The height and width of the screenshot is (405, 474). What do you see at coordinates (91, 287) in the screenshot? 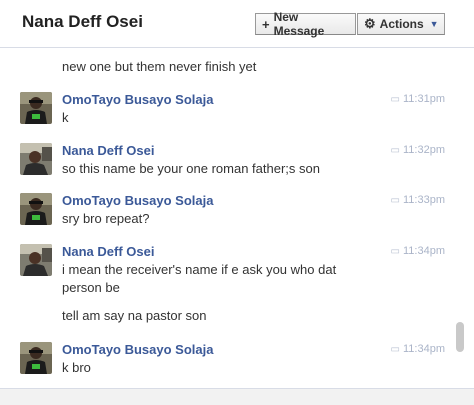
I see `message-text: person be` at bounding box center [91, 287].